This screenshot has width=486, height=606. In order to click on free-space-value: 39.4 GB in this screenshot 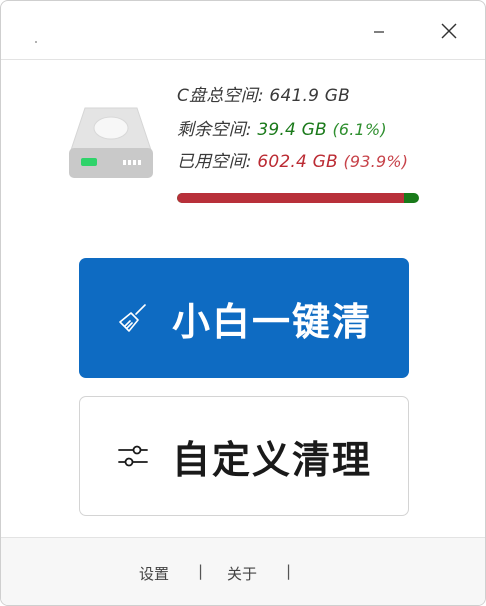, I will do `click(292, 130)`.